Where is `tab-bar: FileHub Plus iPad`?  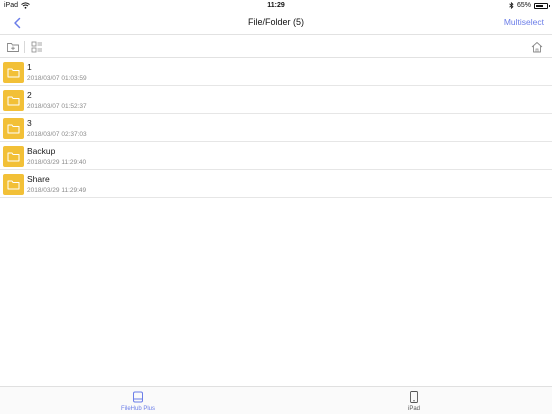 tab-bar: FileHub Plus iPad is located at coordinates (276, 400).